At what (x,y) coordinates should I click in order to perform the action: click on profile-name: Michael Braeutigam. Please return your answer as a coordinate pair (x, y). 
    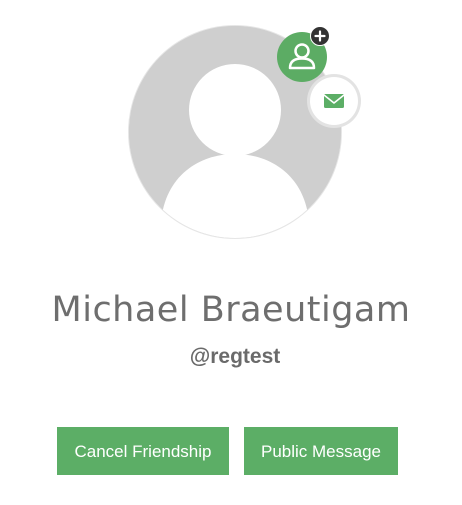
    Looking at the image, I should click on (231, 310).